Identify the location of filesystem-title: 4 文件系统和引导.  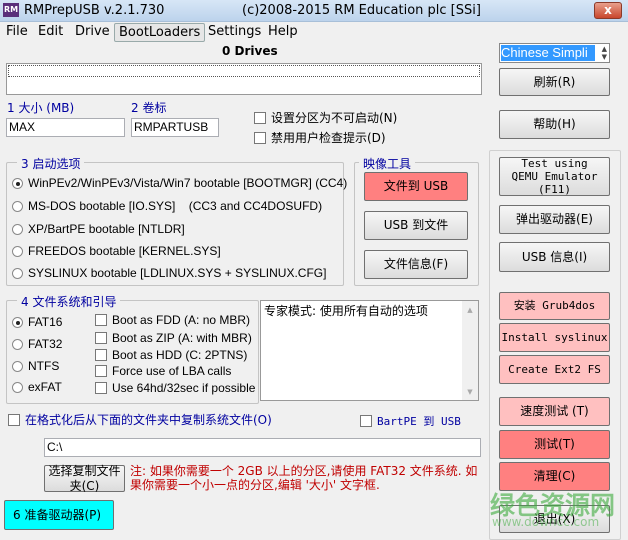
(69, 301).